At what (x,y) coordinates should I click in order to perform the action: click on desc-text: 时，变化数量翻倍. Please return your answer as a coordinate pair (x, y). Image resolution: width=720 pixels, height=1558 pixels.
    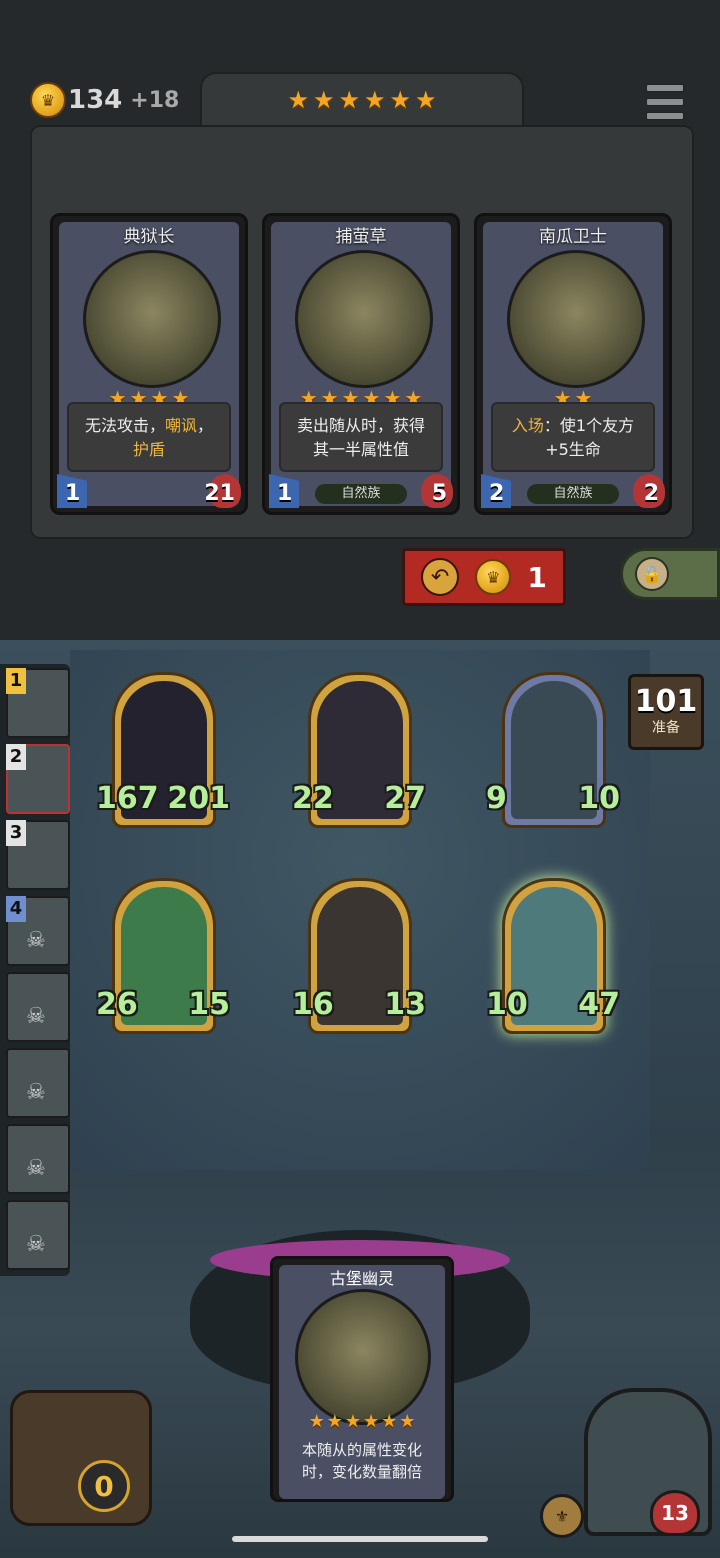
    Looking at the image, I should click on (361, 1472).